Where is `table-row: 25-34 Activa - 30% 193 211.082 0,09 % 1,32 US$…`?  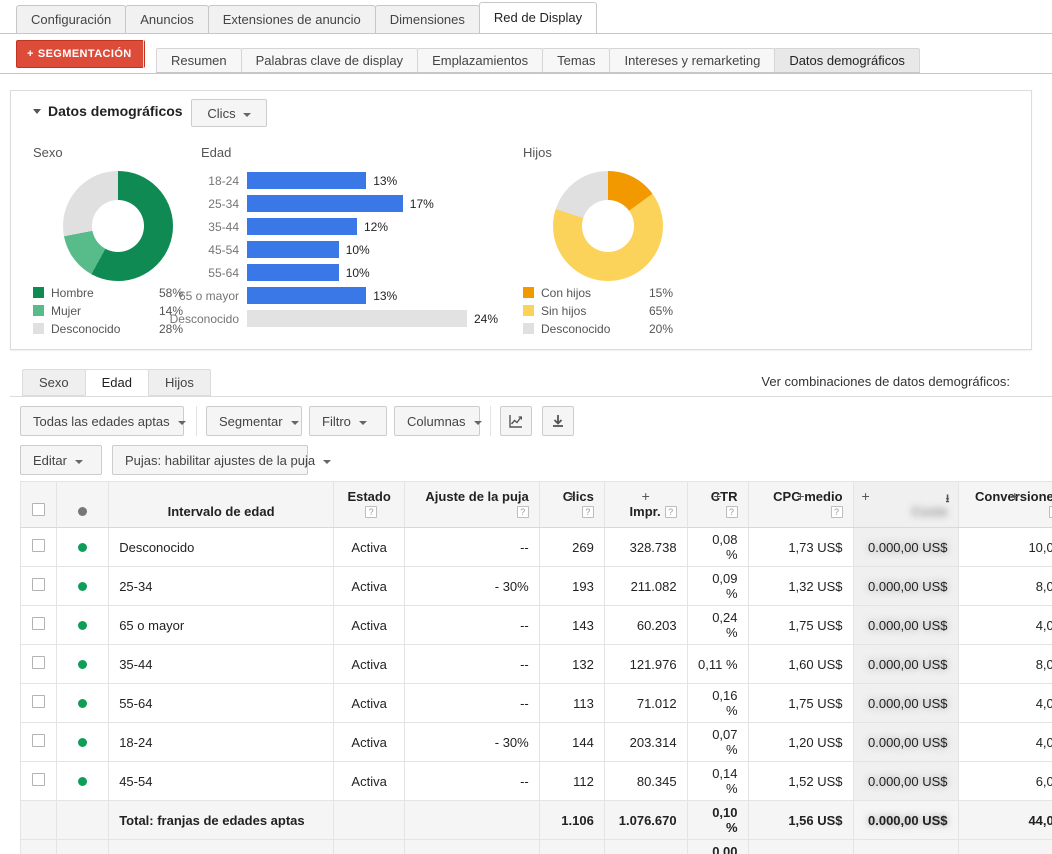
table-row: 25-34 Activa - 30% 193 211.082 0,09 % 1,32 US$… is located at coordinates (536, 586).